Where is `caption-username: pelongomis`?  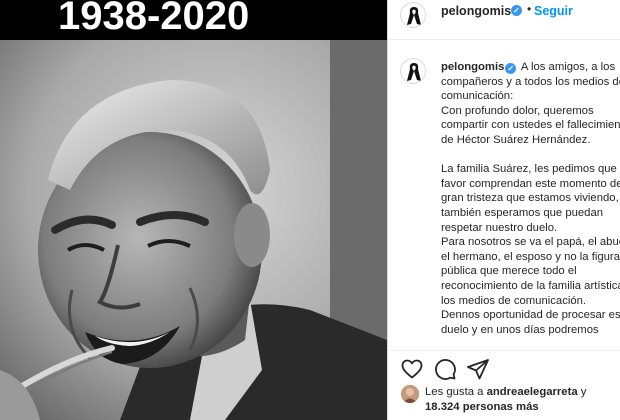
caption-username: pelongomis is located at coordinates (472, 67).